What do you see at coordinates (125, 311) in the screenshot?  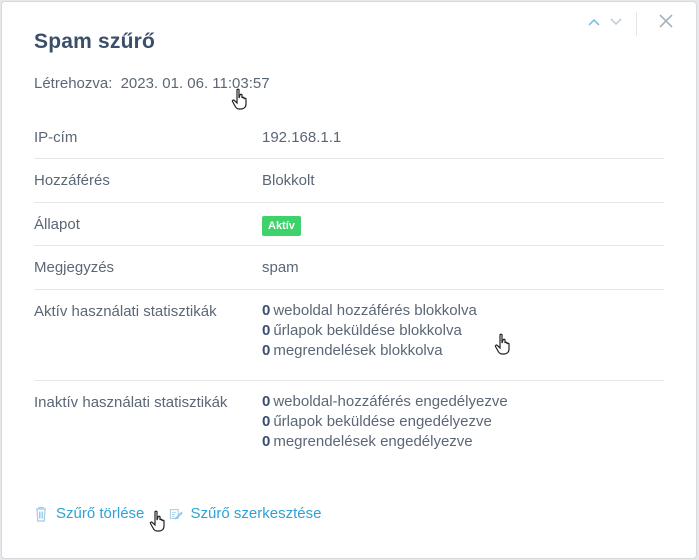 I see `detail-label: Aktív használati statisztikák` at bounding box center [125, 311].